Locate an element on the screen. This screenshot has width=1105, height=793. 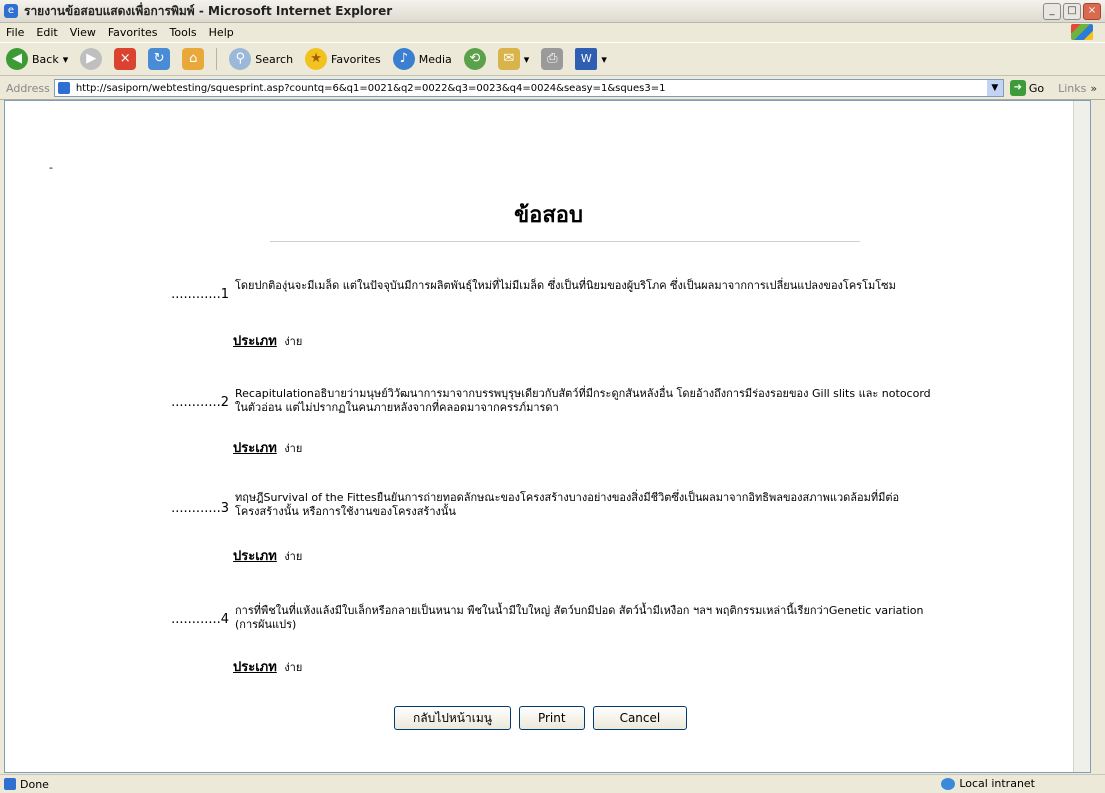
search-icon: ⚲ is located at coordinates (240, 59).